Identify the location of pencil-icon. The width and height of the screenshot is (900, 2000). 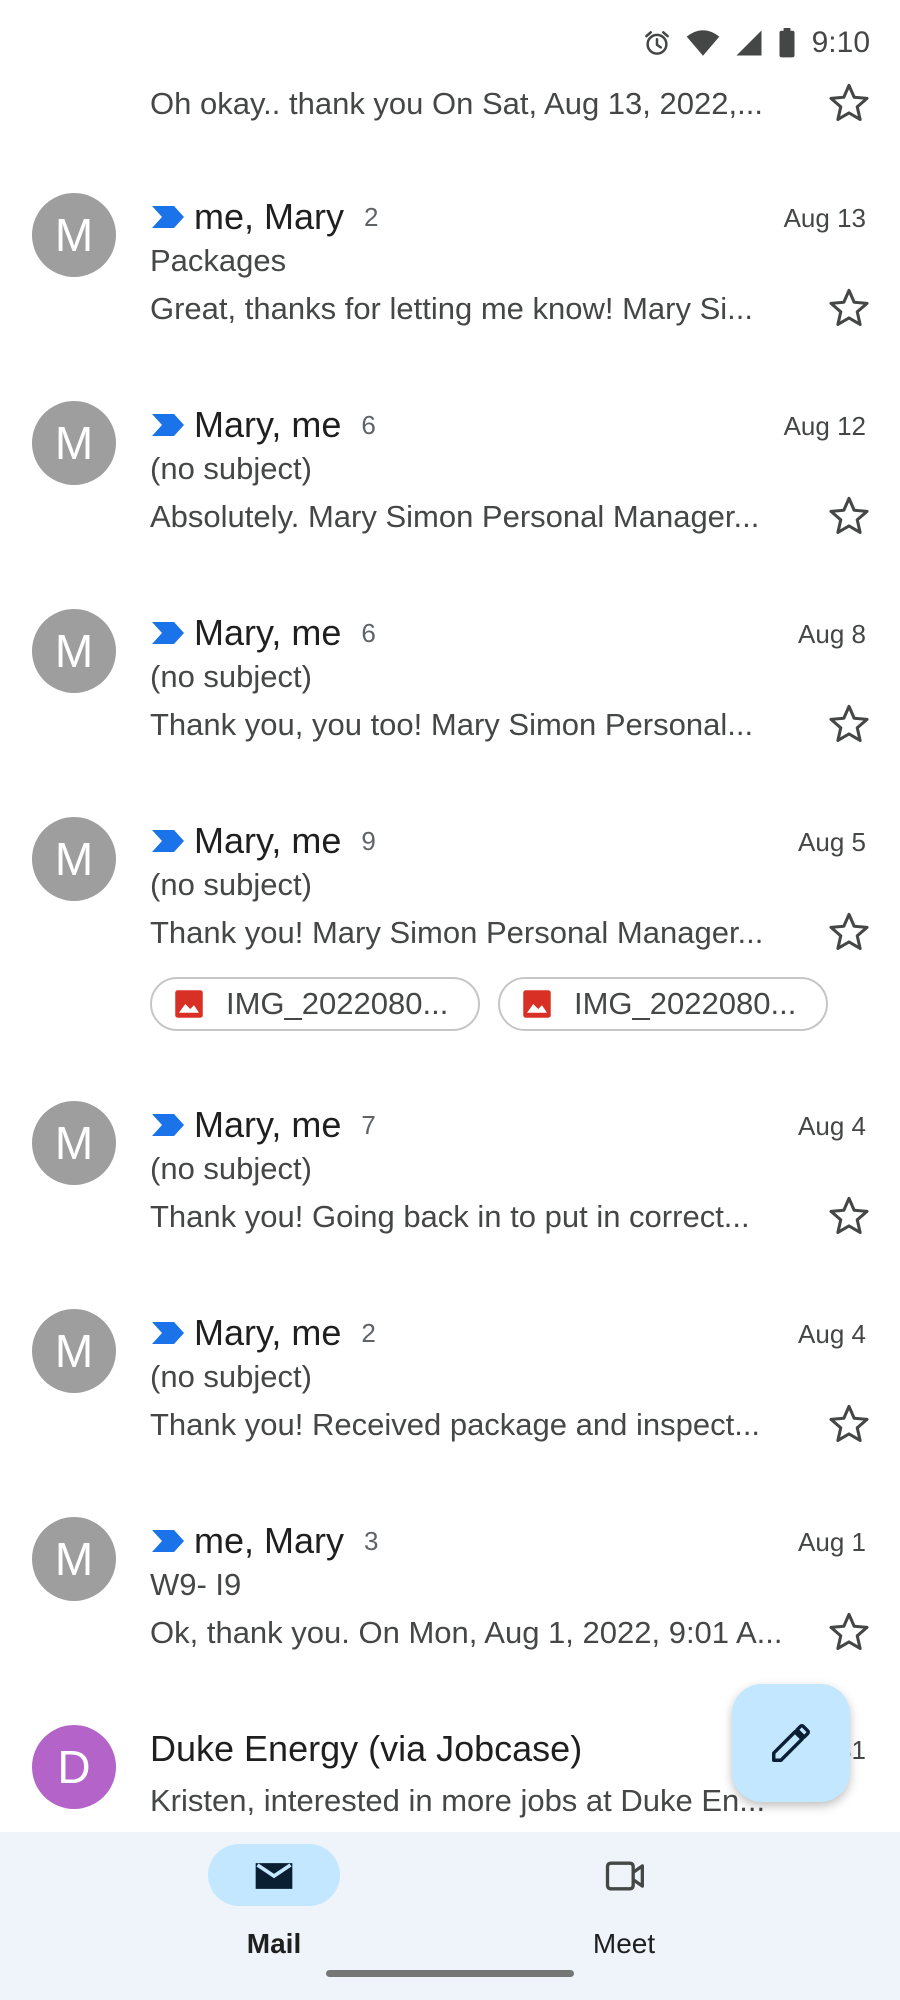
(791, 1743).